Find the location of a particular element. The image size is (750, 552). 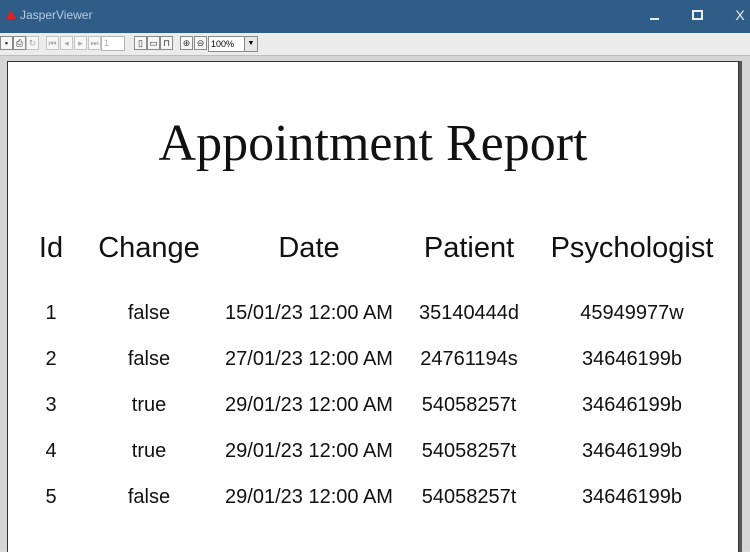

column-header-change: Change is located at coordinates (149, 248).